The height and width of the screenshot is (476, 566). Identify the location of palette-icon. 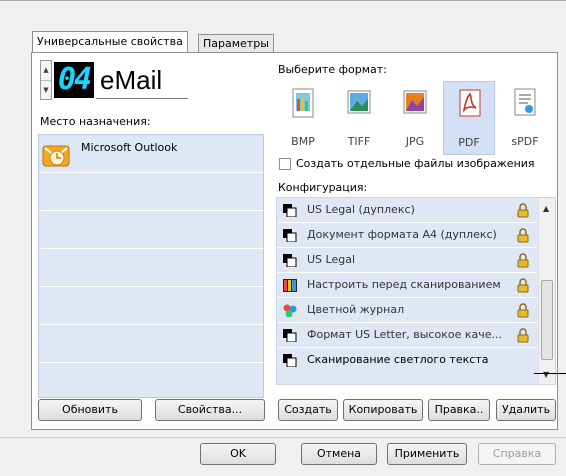
(290, 285).